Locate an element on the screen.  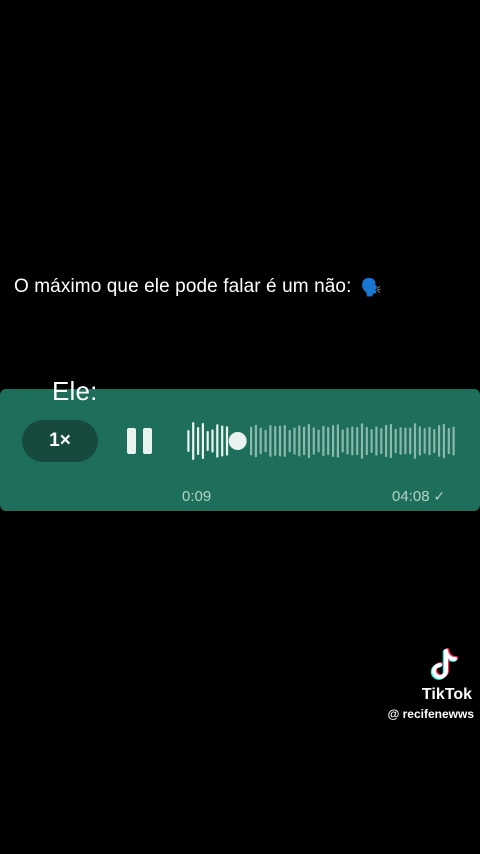
pause-button is located at coordinates (141, 441).